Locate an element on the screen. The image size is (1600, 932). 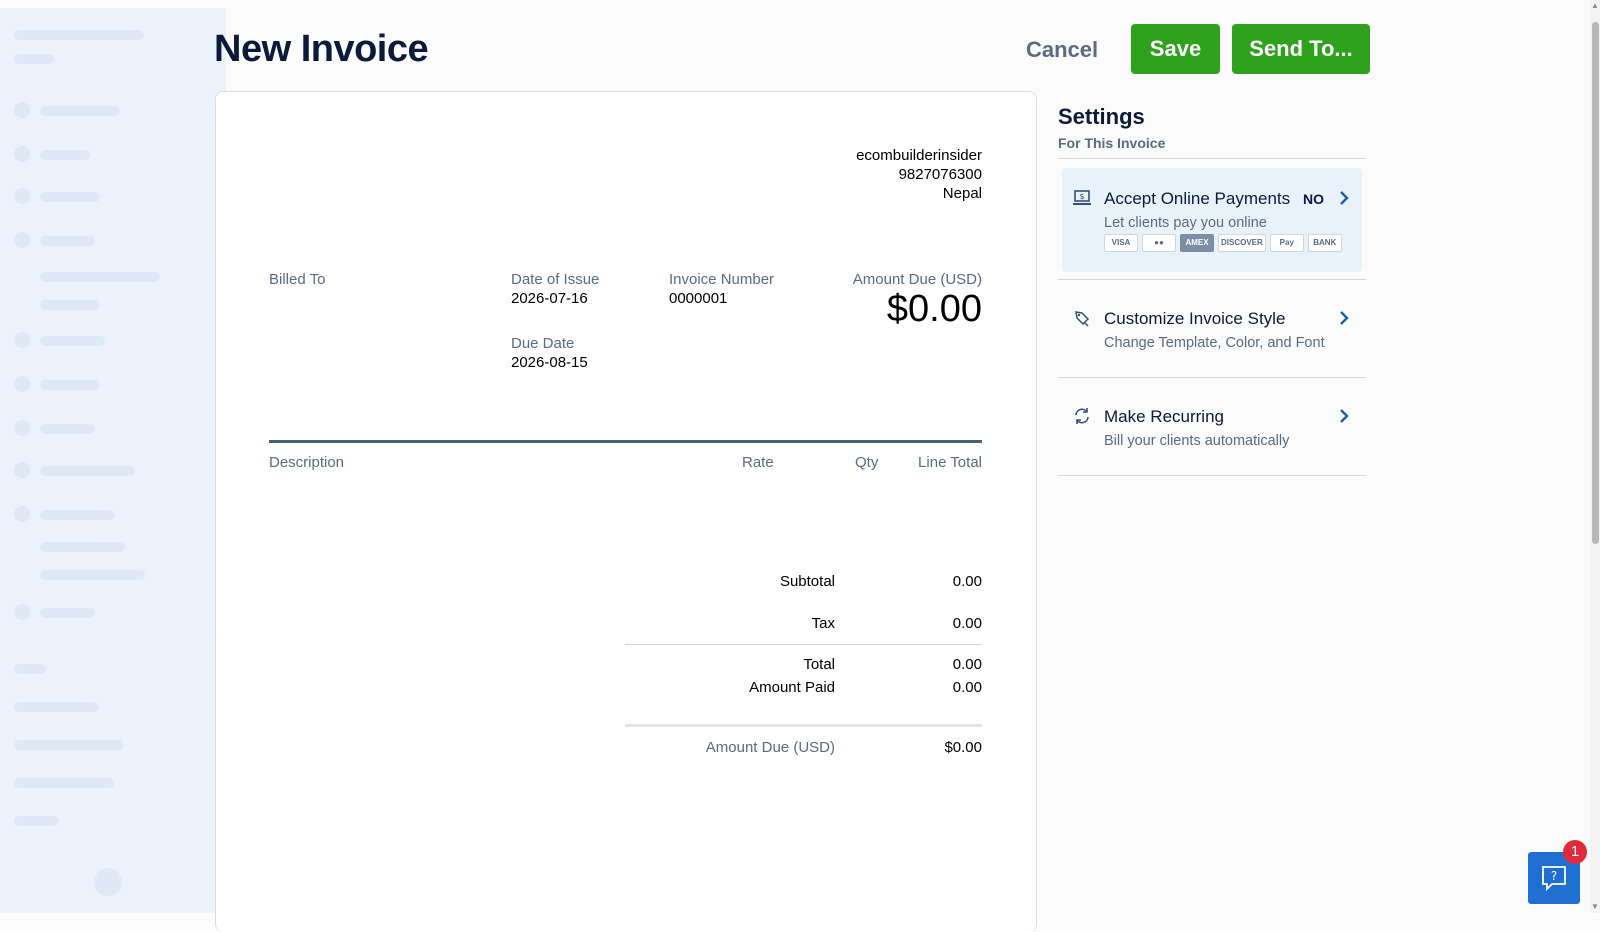
page-scrollbar: ▲ ▼ is located at coordinates (1595, 456).